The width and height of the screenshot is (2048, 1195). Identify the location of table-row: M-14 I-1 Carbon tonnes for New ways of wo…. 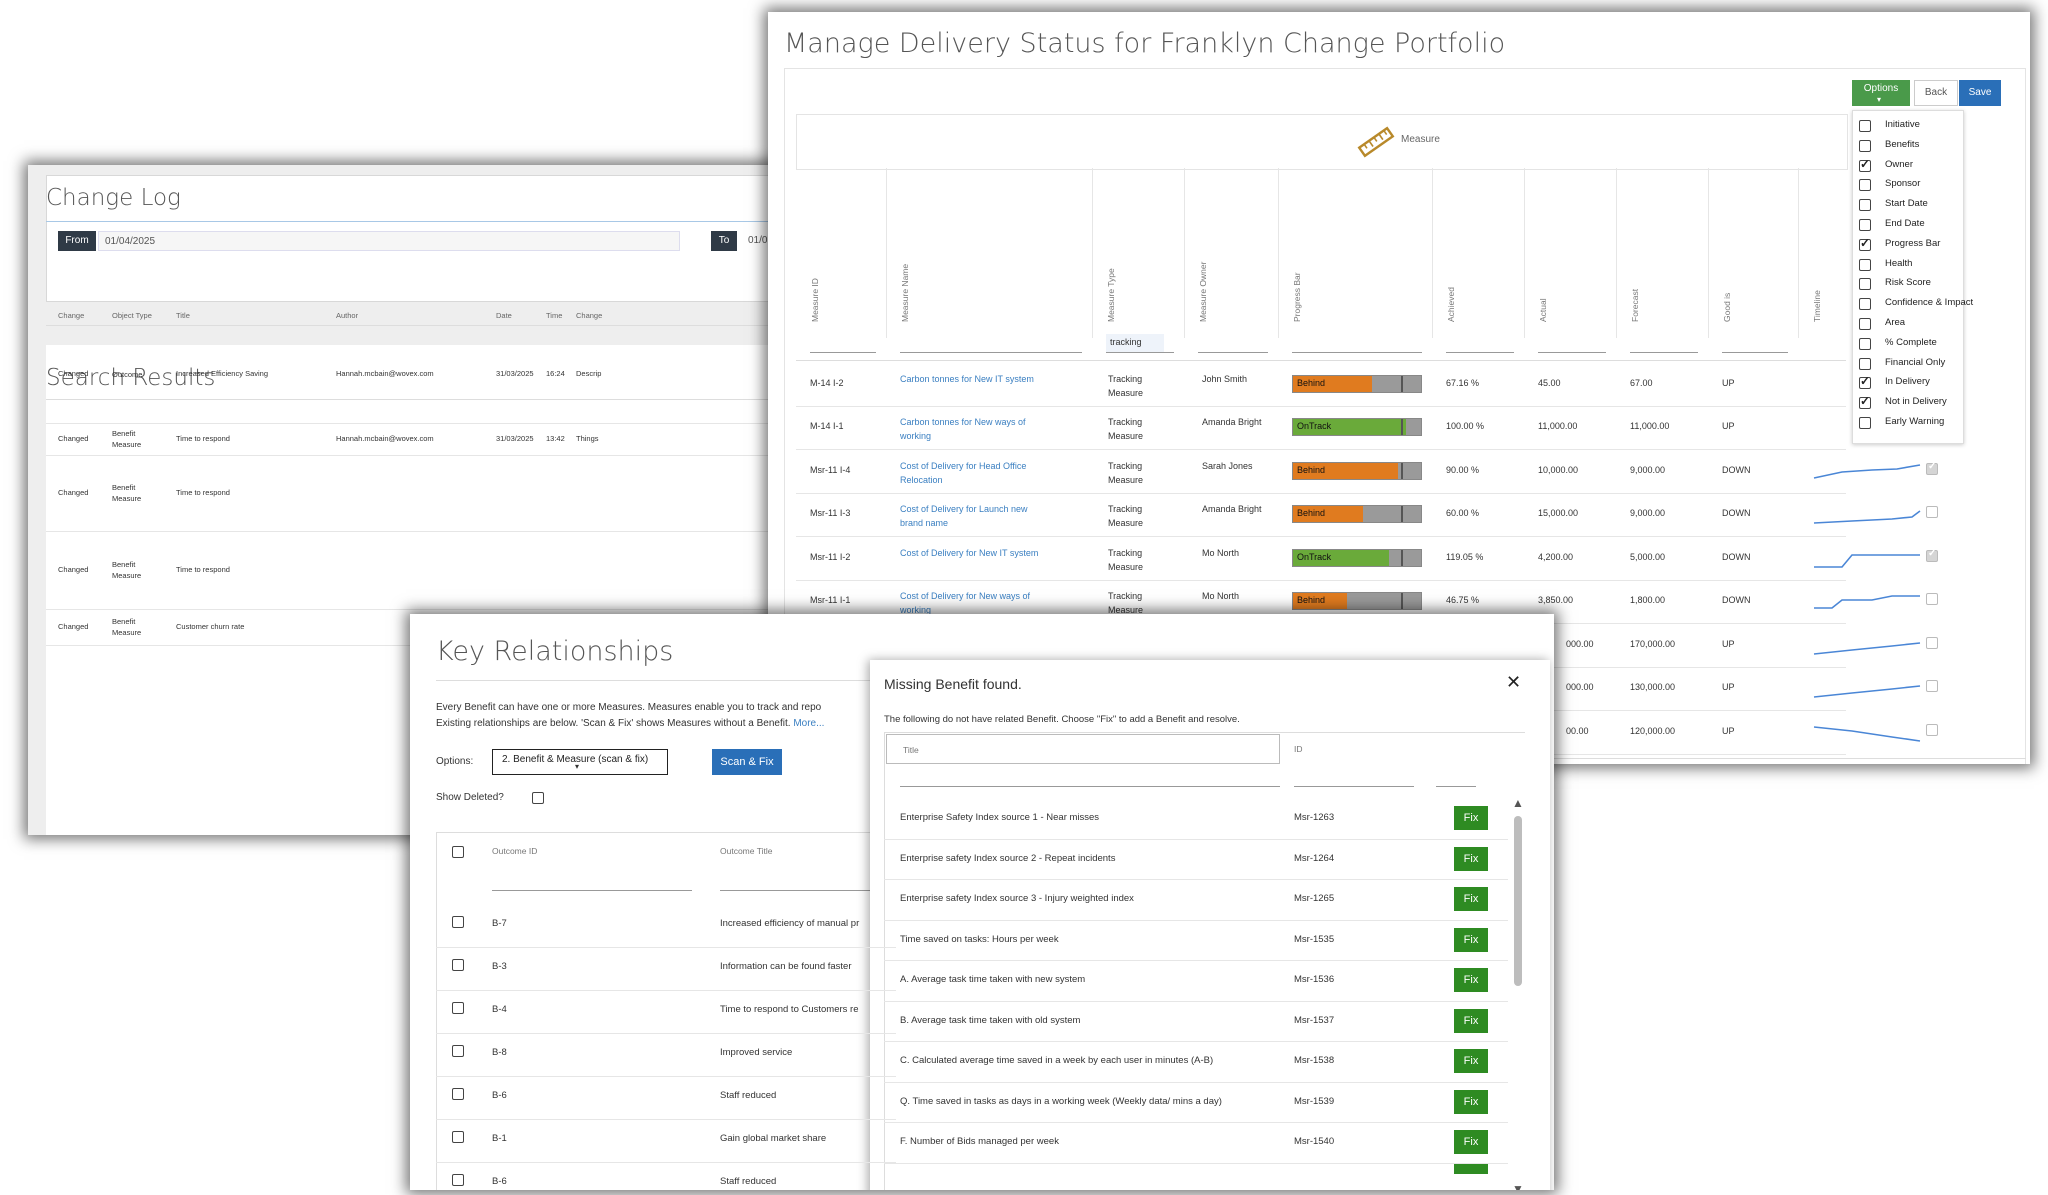
(1321, 428).